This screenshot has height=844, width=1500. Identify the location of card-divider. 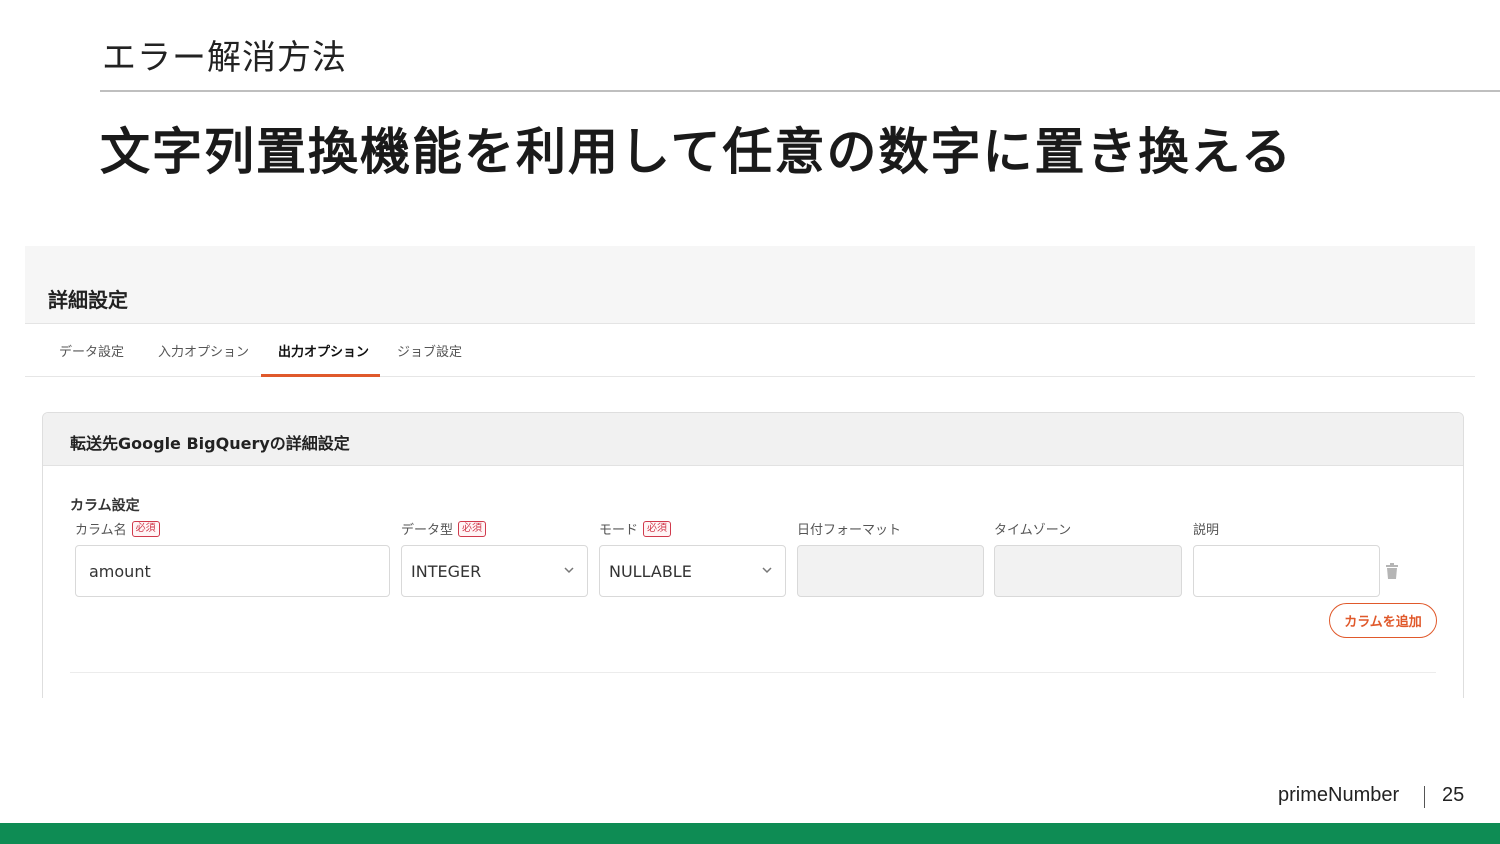
(753, 672).